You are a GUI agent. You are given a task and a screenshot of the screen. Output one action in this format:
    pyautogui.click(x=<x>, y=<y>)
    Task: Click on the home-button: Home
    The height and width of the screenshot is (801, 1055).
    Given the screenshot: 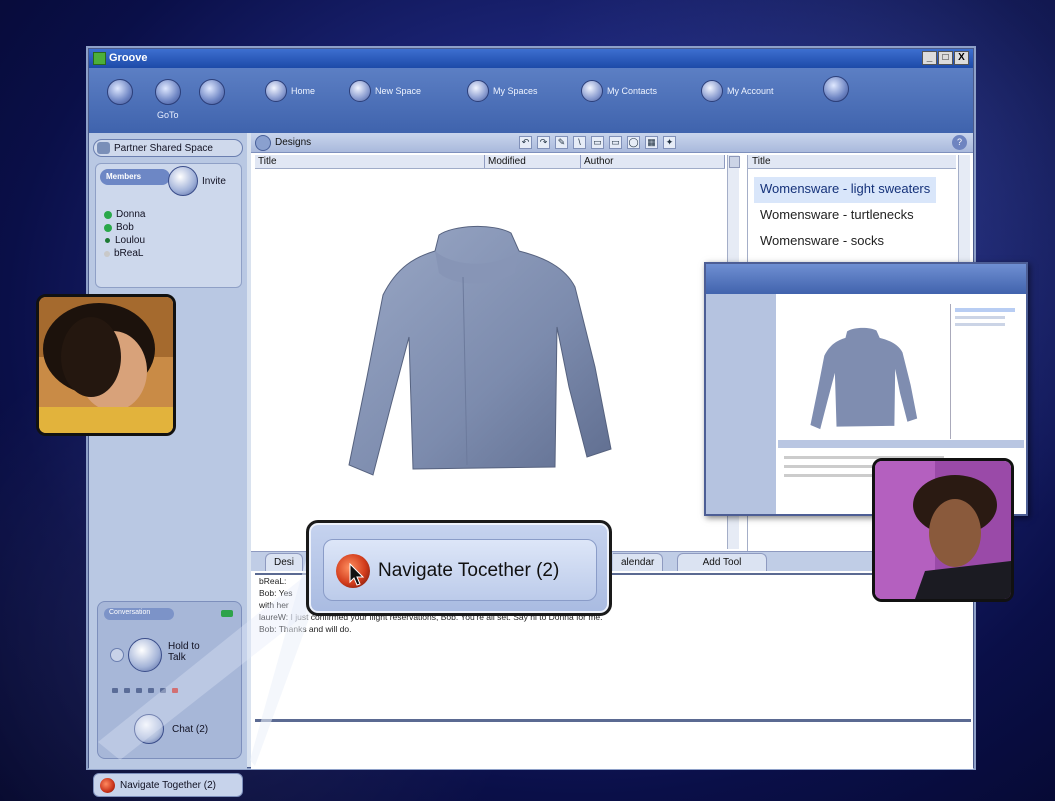 What is the action you would take?
    pyautogui.click(x=290, y=91)
    